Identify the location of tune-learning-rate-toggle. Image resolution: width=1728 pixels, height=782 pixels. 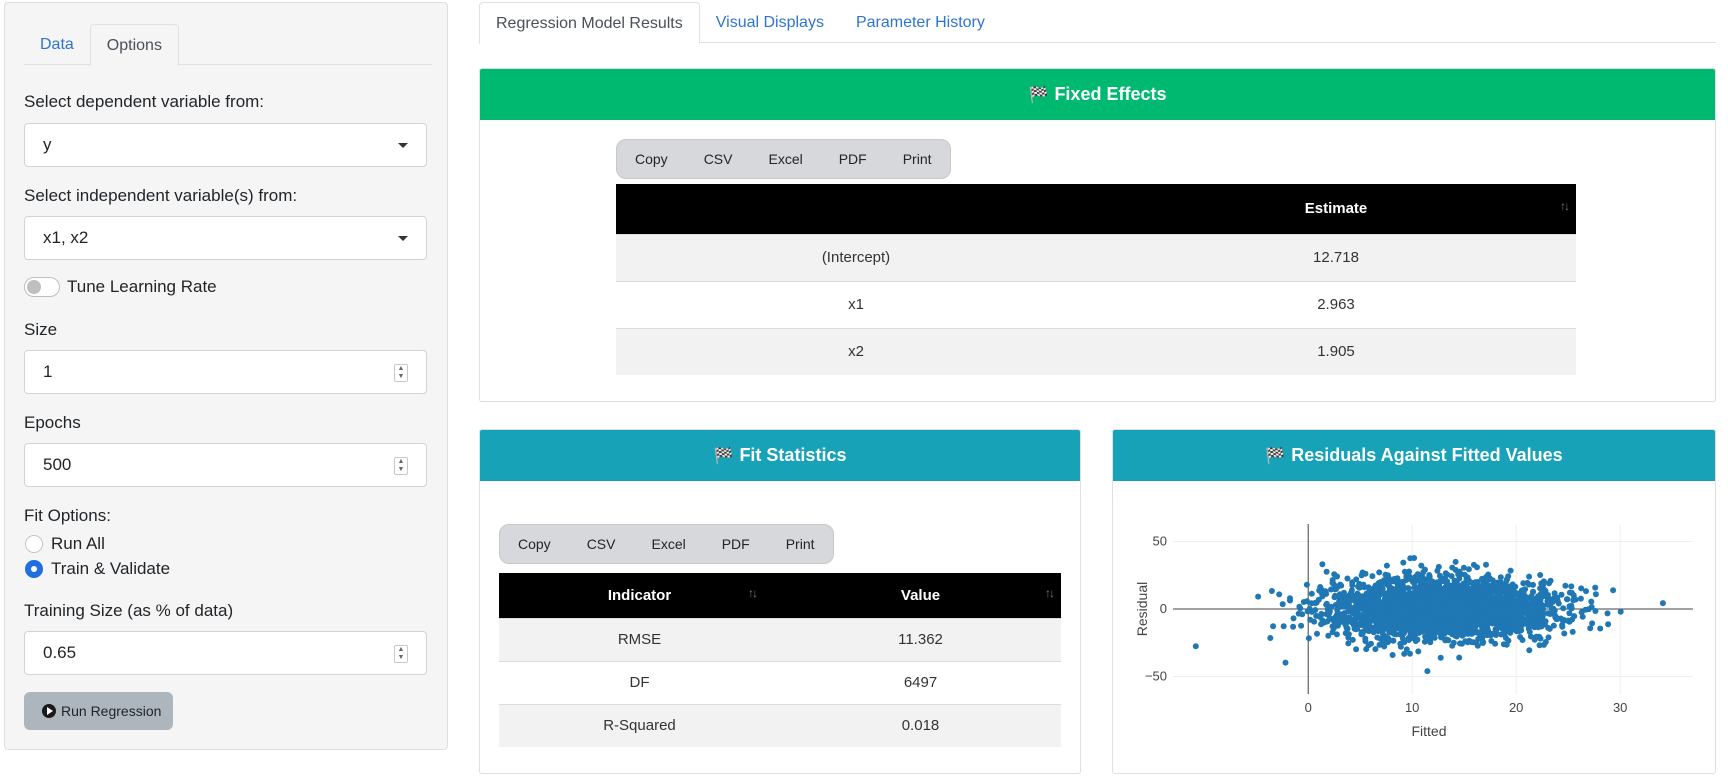
(42, 287).